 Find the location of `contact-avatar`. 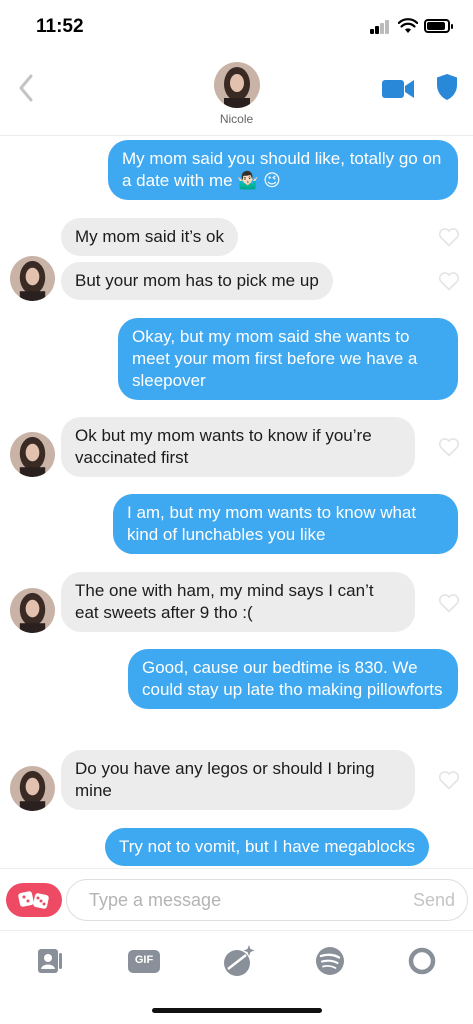

contact-avatar is located at coordinates (237, 85).